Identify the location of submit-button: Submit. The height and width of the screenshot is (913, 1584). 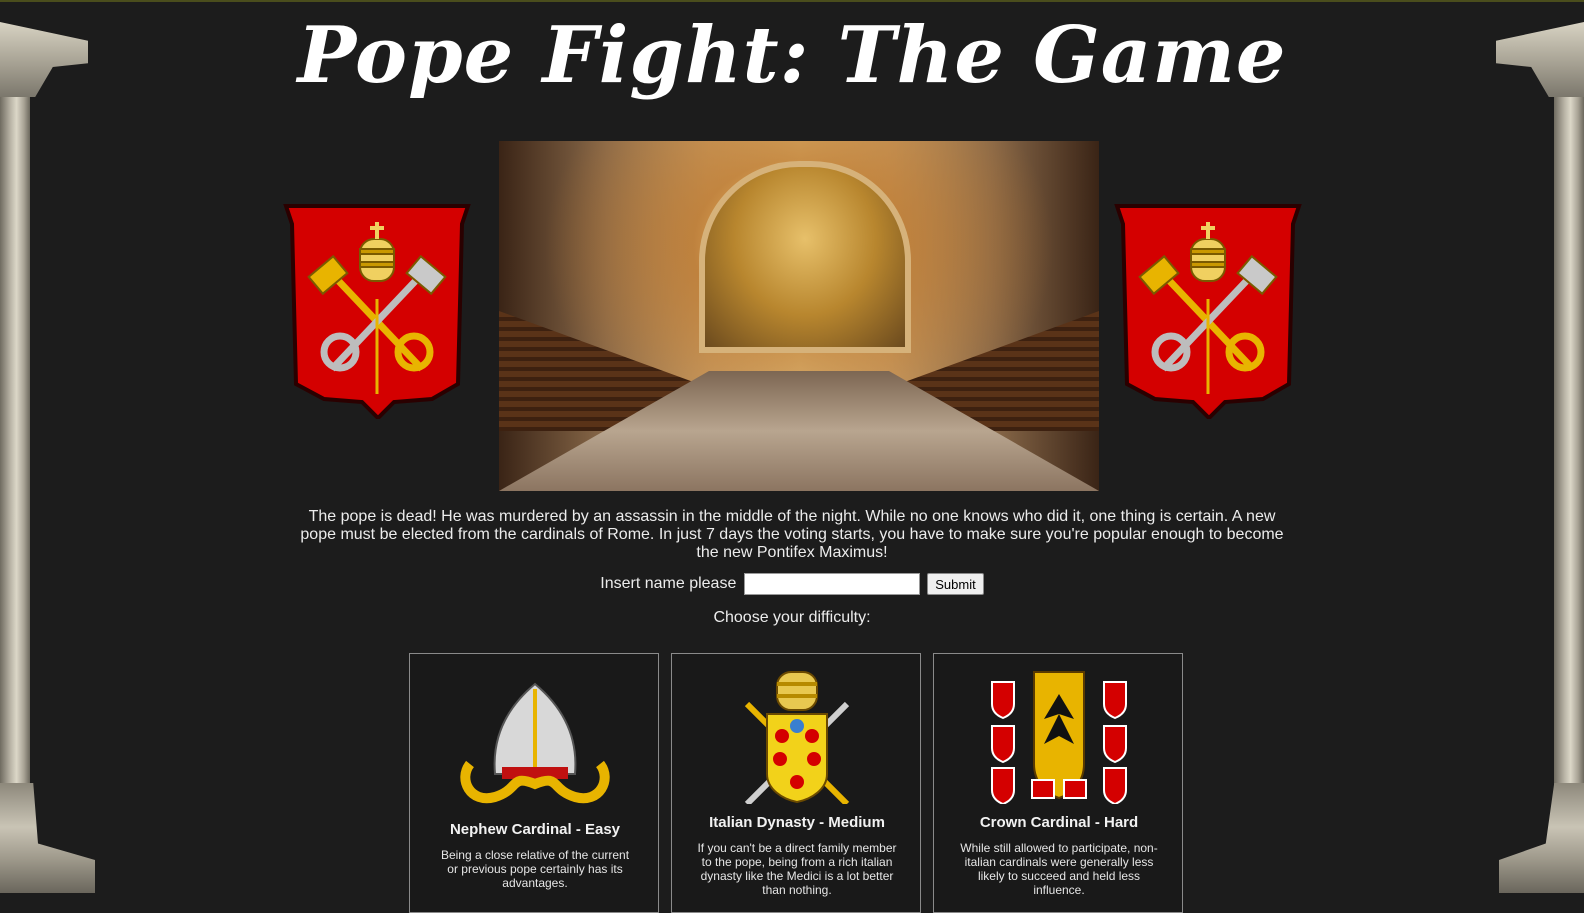
(955, 584).